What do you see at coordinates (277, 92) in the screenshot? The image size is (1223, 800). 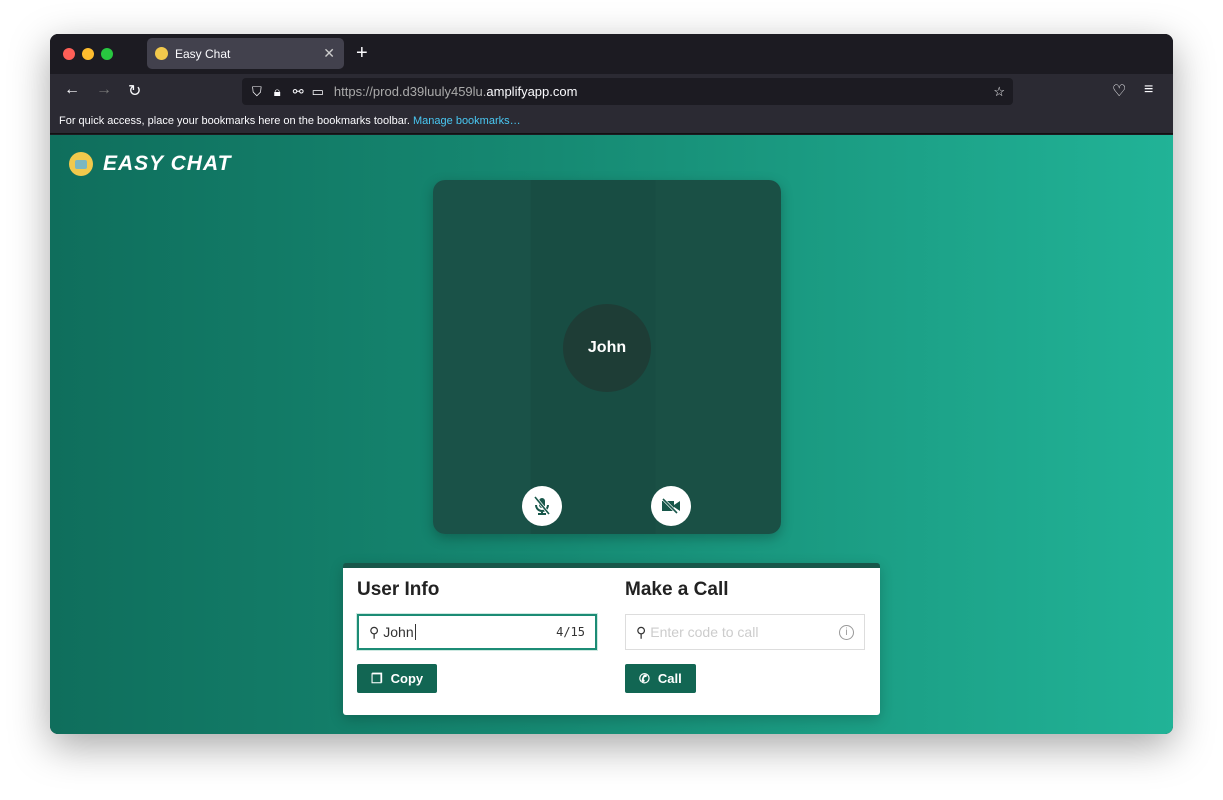 I see `lock-icon: 🔒︎` at bounding box center [277, 92].